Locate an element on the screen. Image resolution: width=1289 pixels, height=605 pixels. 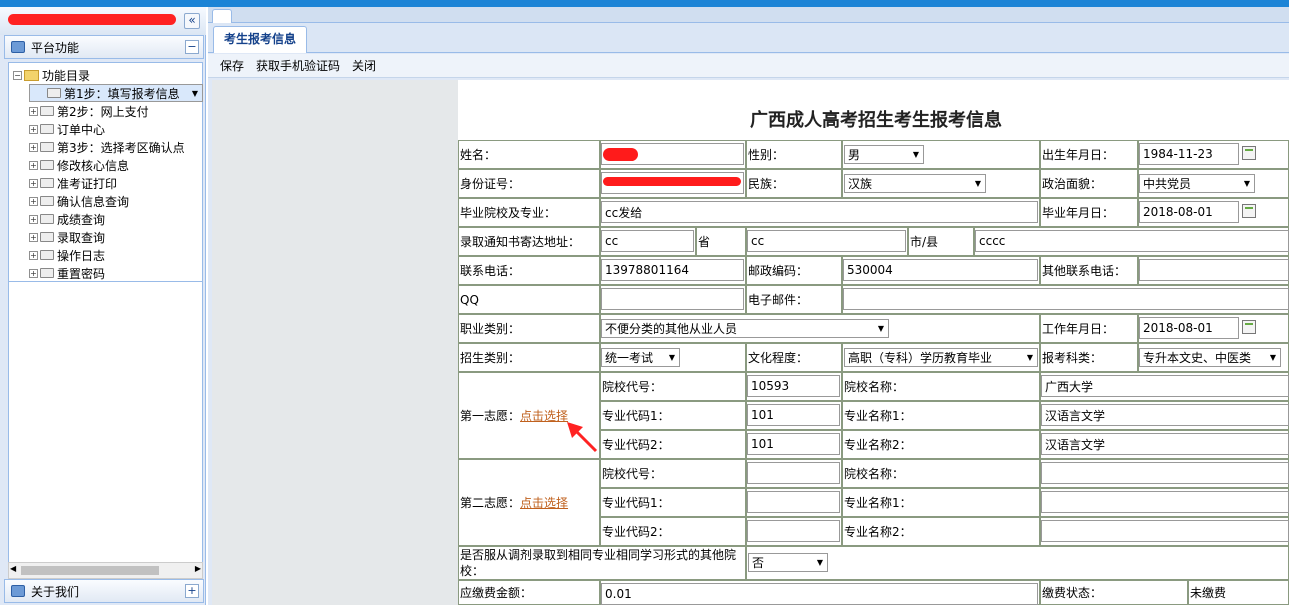
tree-item-label: 第3步：选择考区确认点 is located at coordinates (121, 147).